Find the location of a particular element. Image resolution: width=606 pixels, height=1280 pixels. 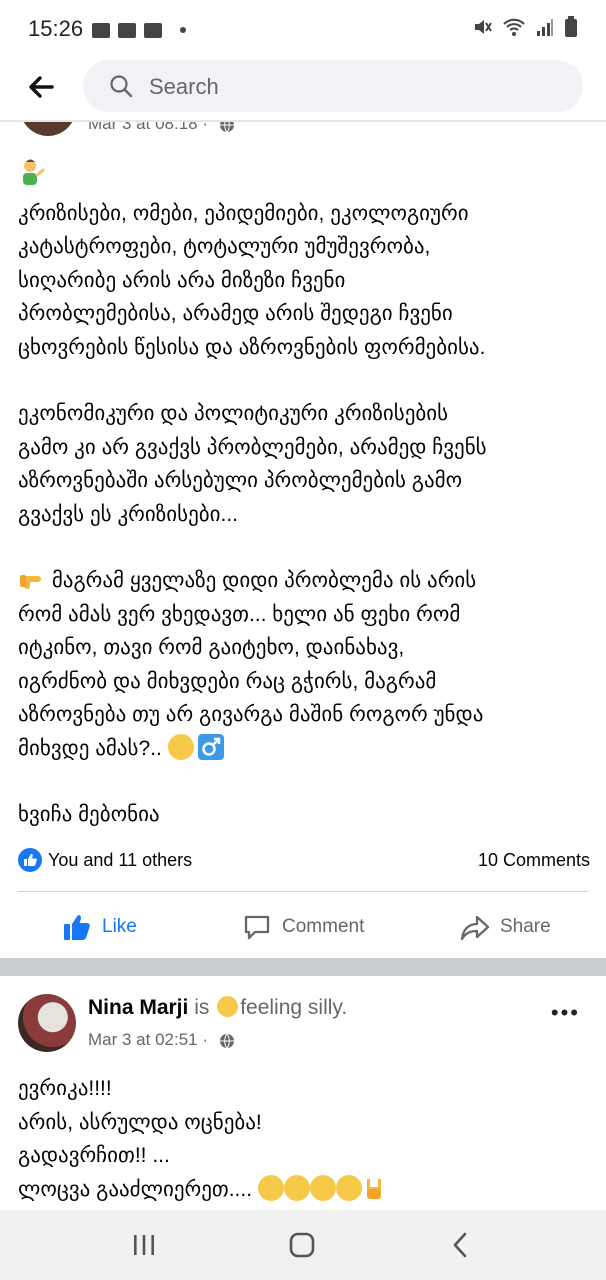

text-line: სიღარიბე არის არა მიზეზი ჩვენი is located at coordinates (182, 280).